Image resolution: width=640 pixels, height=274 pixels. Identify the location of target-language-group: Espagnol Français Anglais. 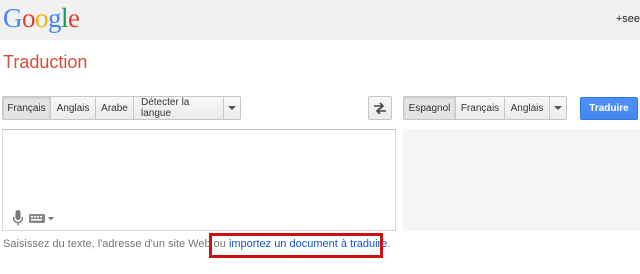
(485, 108).